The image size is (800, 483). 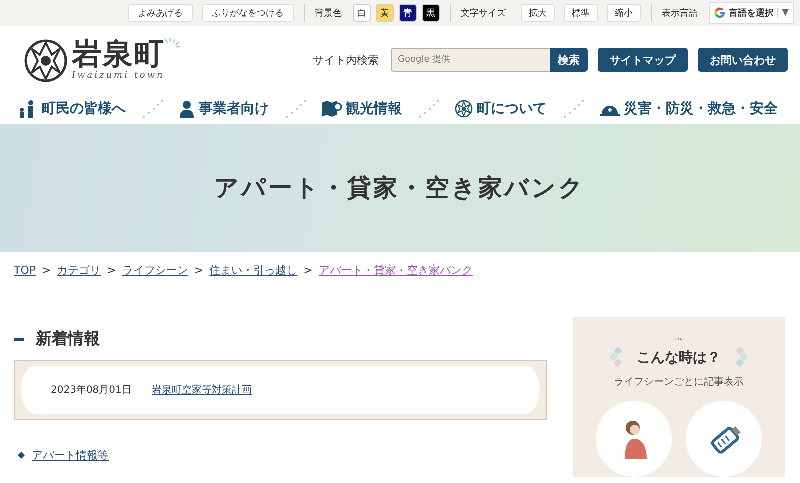 What do you see at coordinates (680, 14) in the screenshot?
I see `language-label: 表示言語` at bounding box center [680, 14].